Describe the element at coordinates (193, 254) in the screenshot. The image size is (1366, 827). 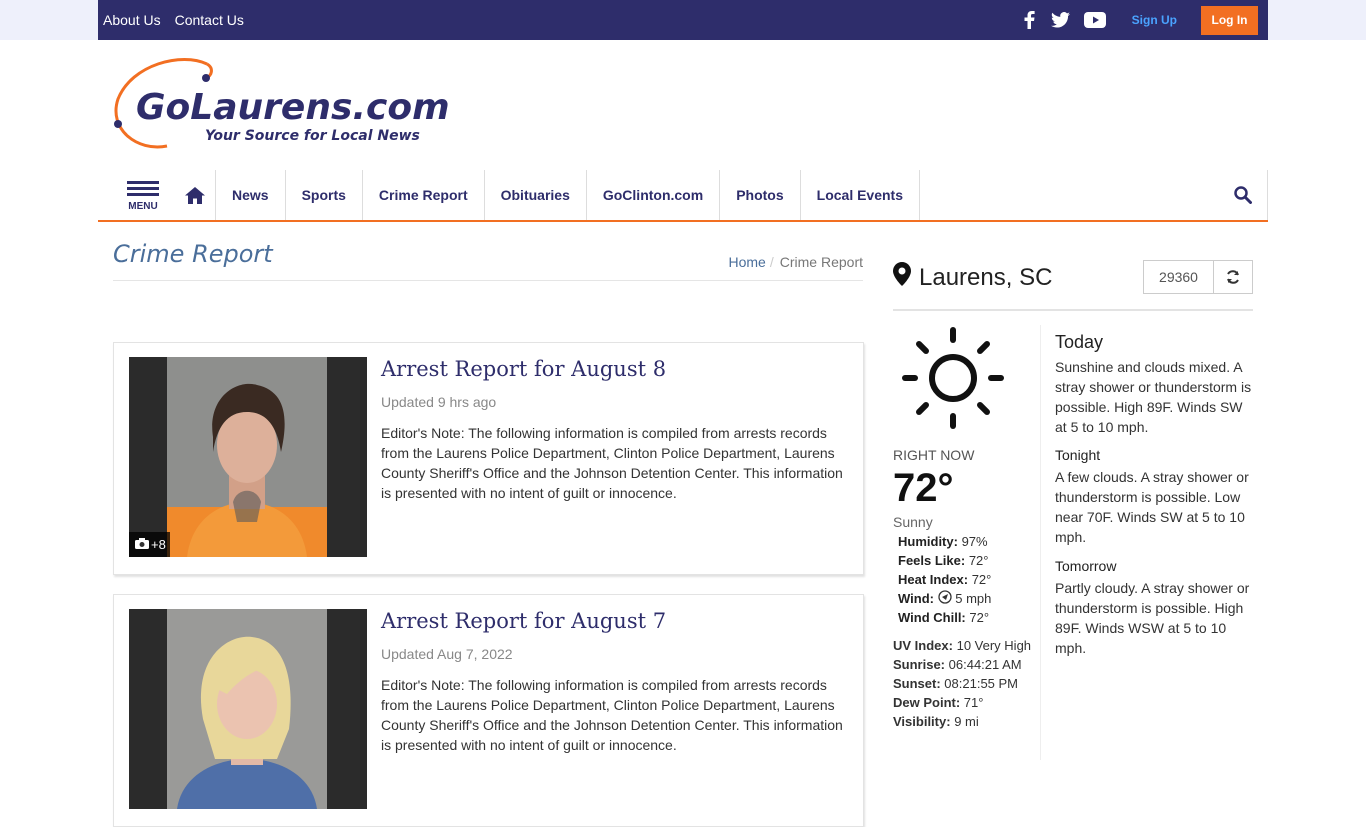
I see `page-title: Crime Report` at that location.